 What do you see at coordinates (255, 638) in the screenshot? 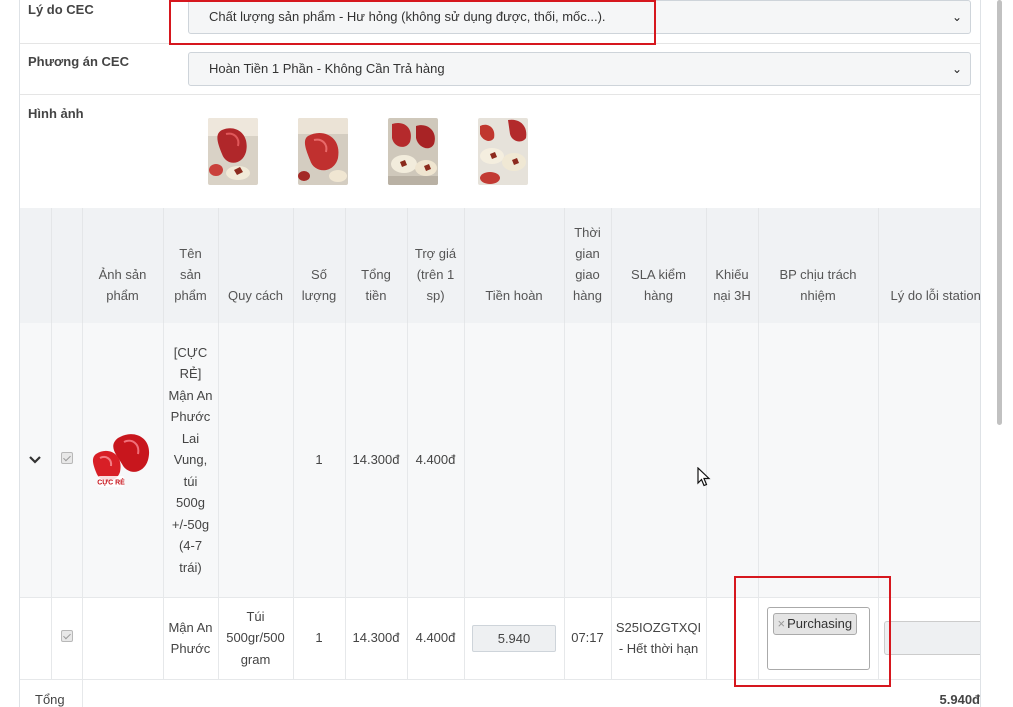
I see `item-spec-cell: Túi 500gr/500 gram` at bounding box center [255, 638].